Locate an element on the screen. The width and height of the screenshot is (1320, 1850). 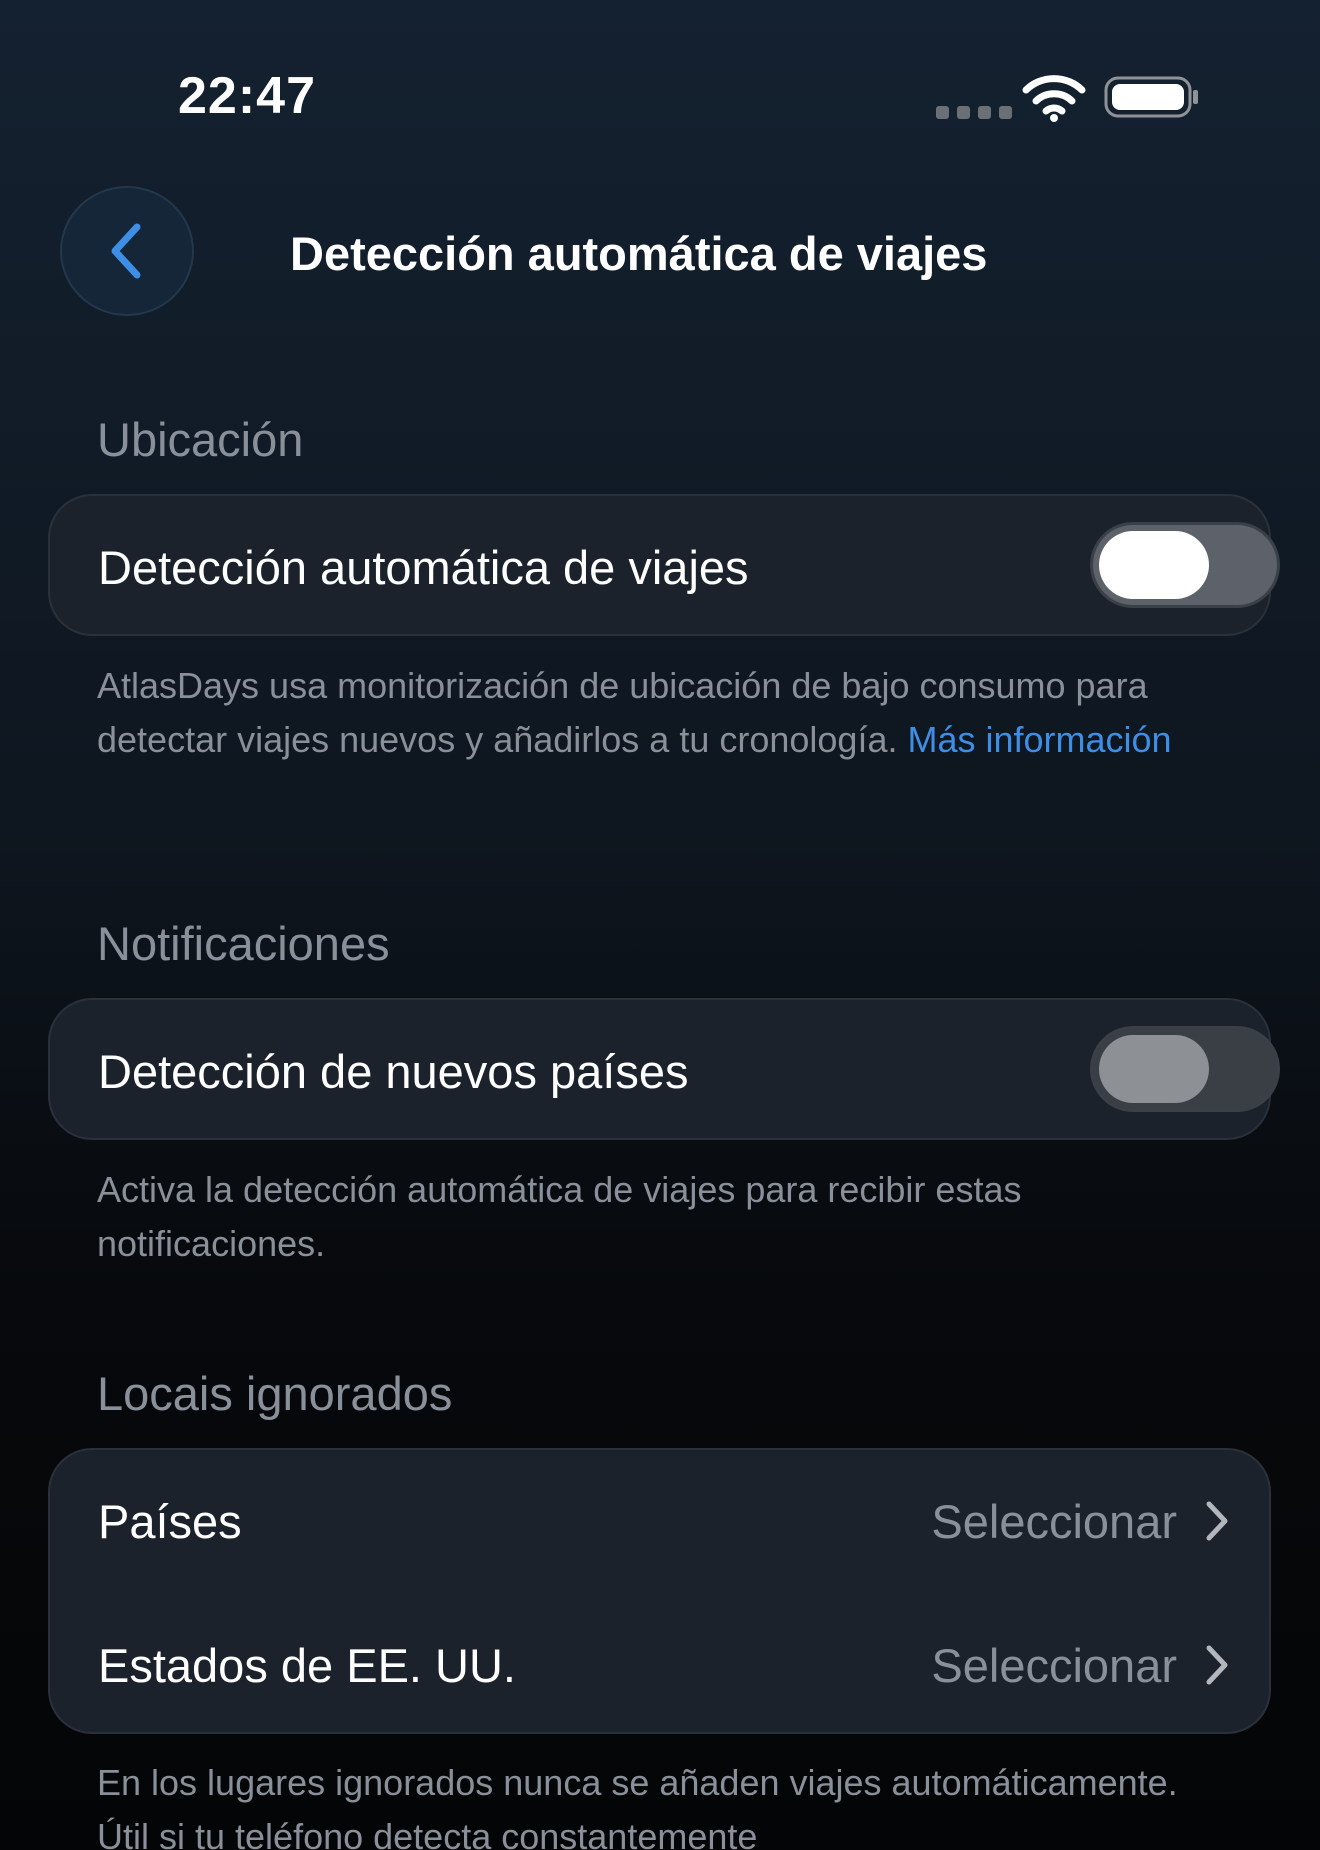
us-states-value: Seleccionar is located at coordinates (1054, 1665).